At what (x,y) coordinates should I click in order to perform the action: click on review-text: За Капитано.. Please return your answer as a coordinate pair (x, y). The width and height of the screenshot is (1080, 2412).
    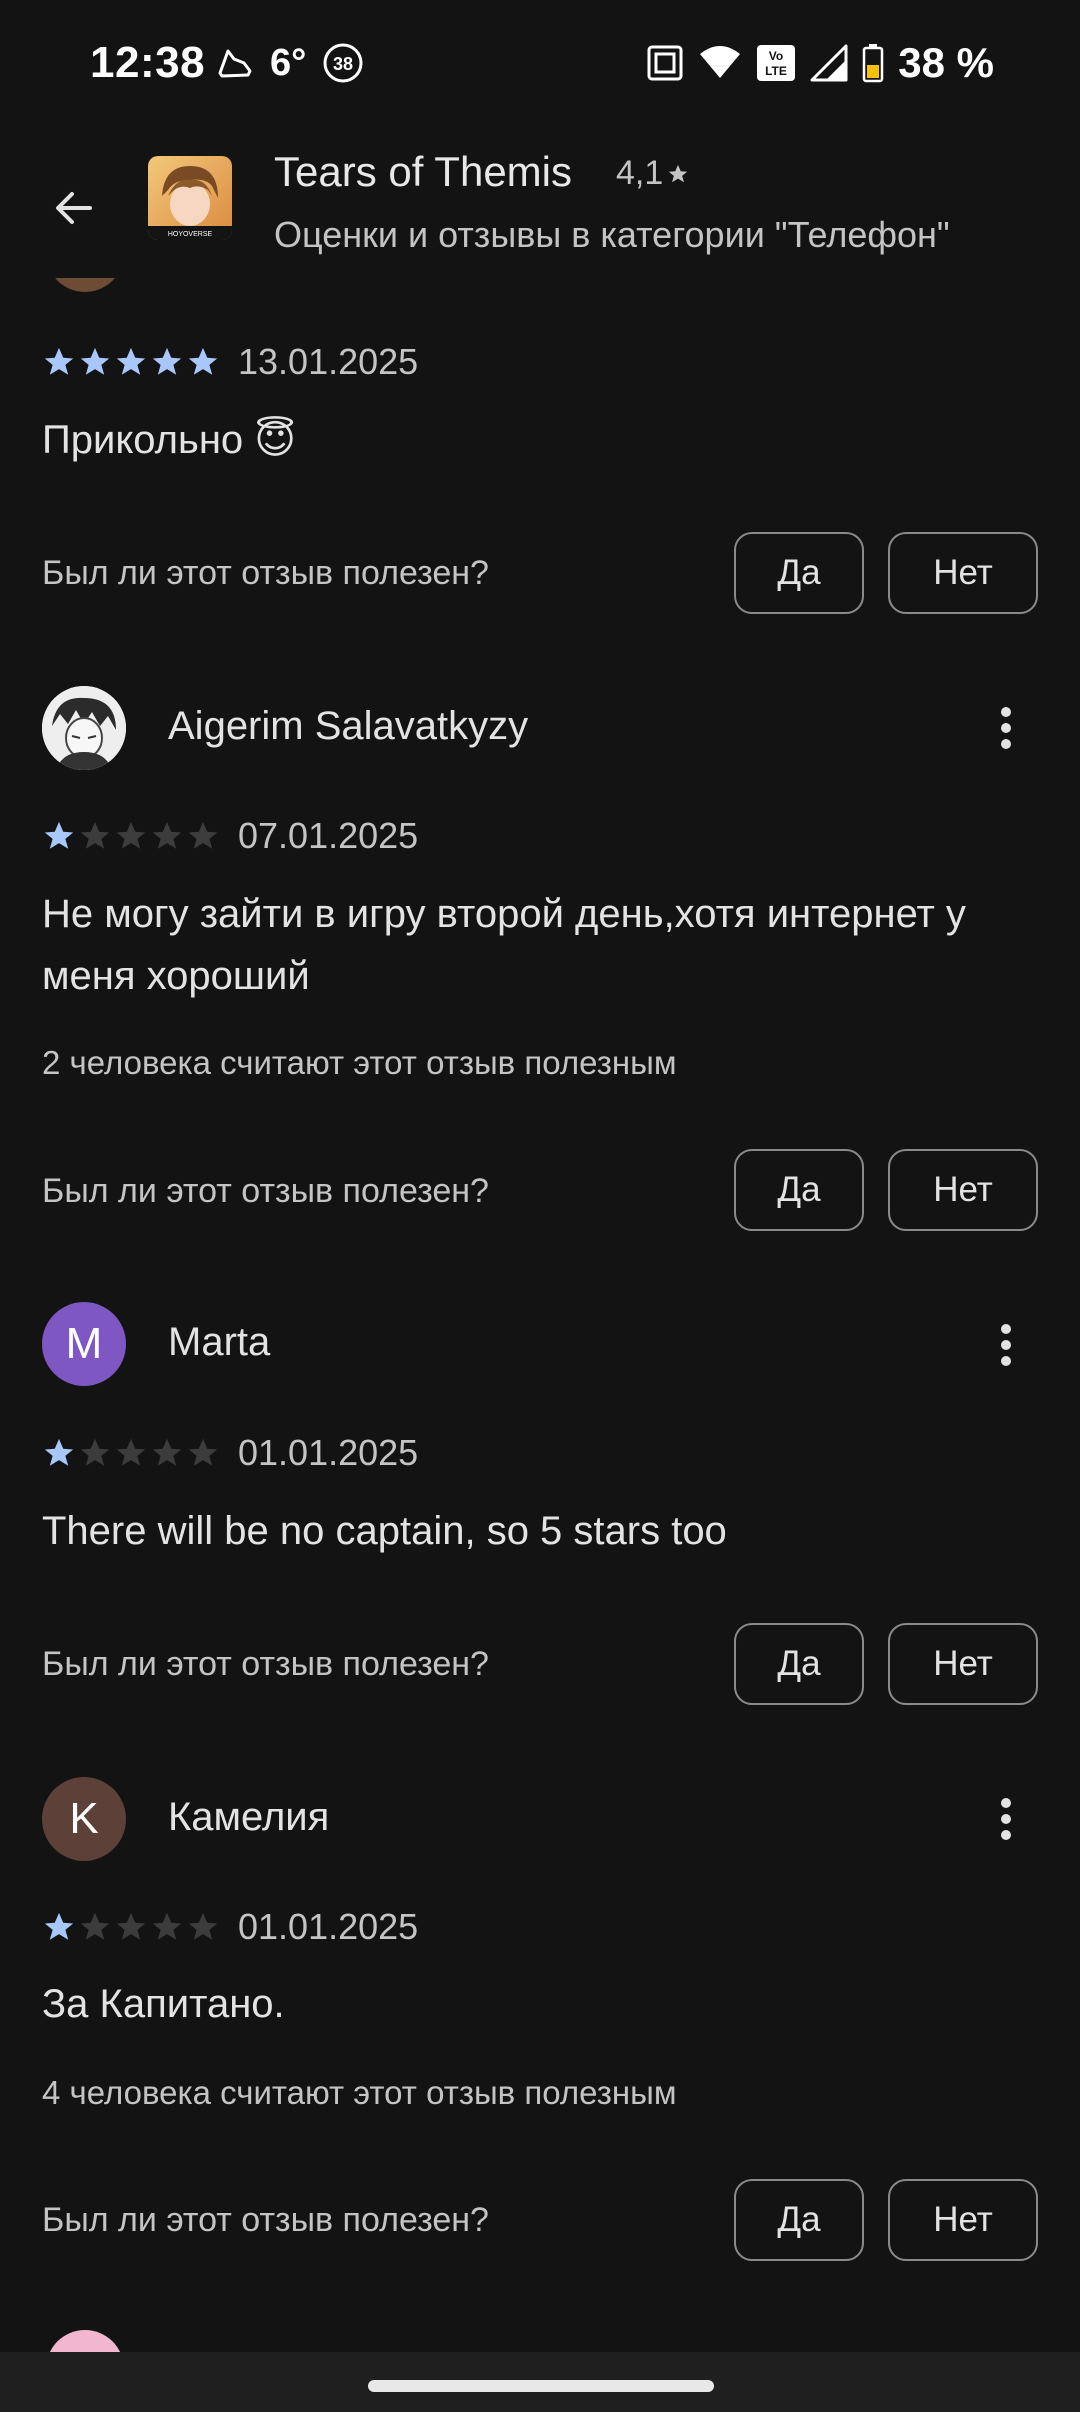
    Looking at the image, I should click on (163, 2004).